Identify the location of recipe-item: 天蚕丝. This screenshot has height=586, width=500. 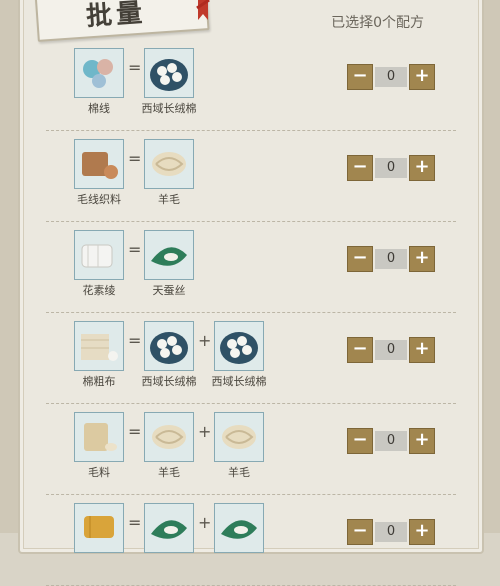
(169, 264).